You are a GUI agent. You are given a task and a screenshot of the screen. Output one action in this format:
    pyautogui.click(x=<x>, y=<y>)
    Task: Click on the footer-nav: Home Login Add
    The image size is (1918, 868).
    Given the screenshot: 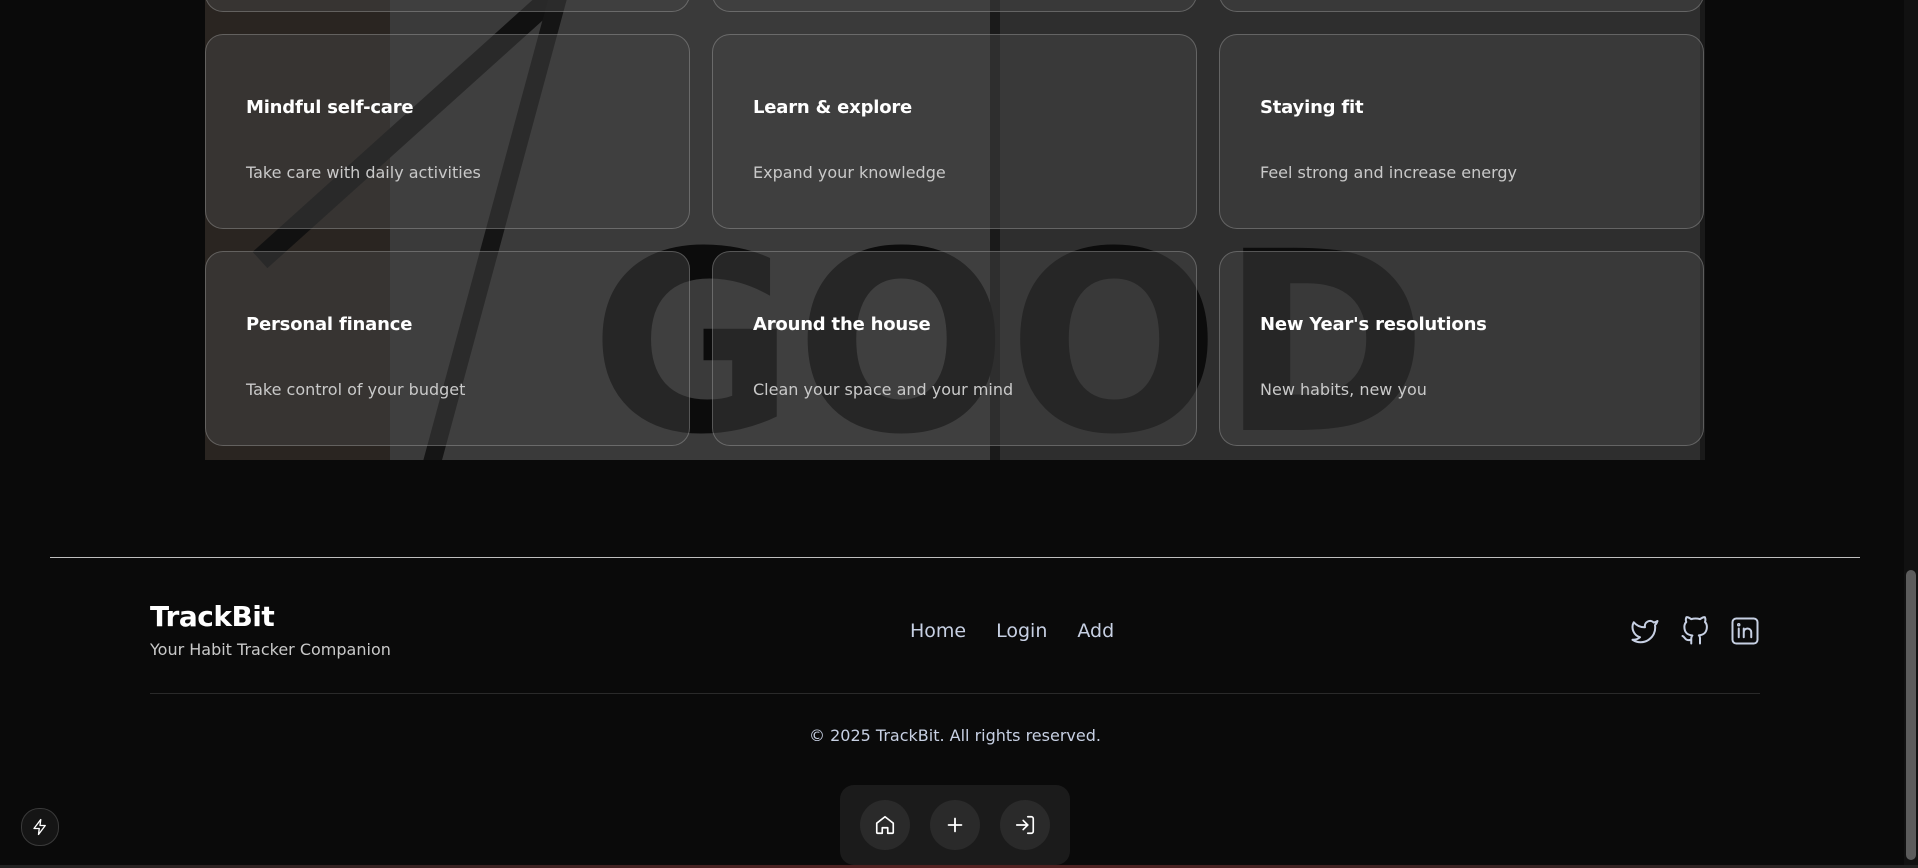 What is the action you would take?
    pyautogui.click(x=1012, y=631)
    